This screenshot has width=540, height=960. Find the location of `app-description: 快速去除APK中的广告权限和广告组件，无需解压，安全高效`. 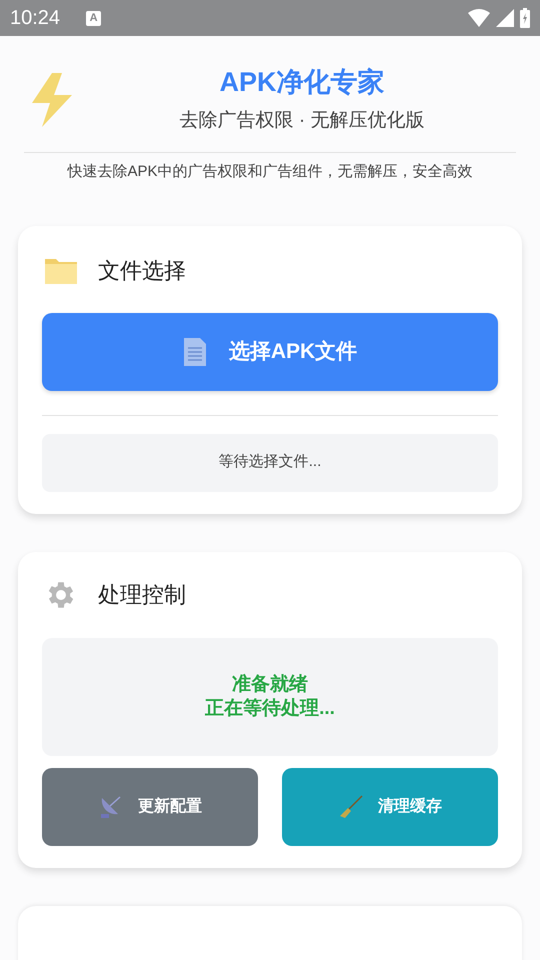

app-description: 快速去除APK中的广告权限和广告组件，无需解压，安全高效 is located at coordinates (270, 172).